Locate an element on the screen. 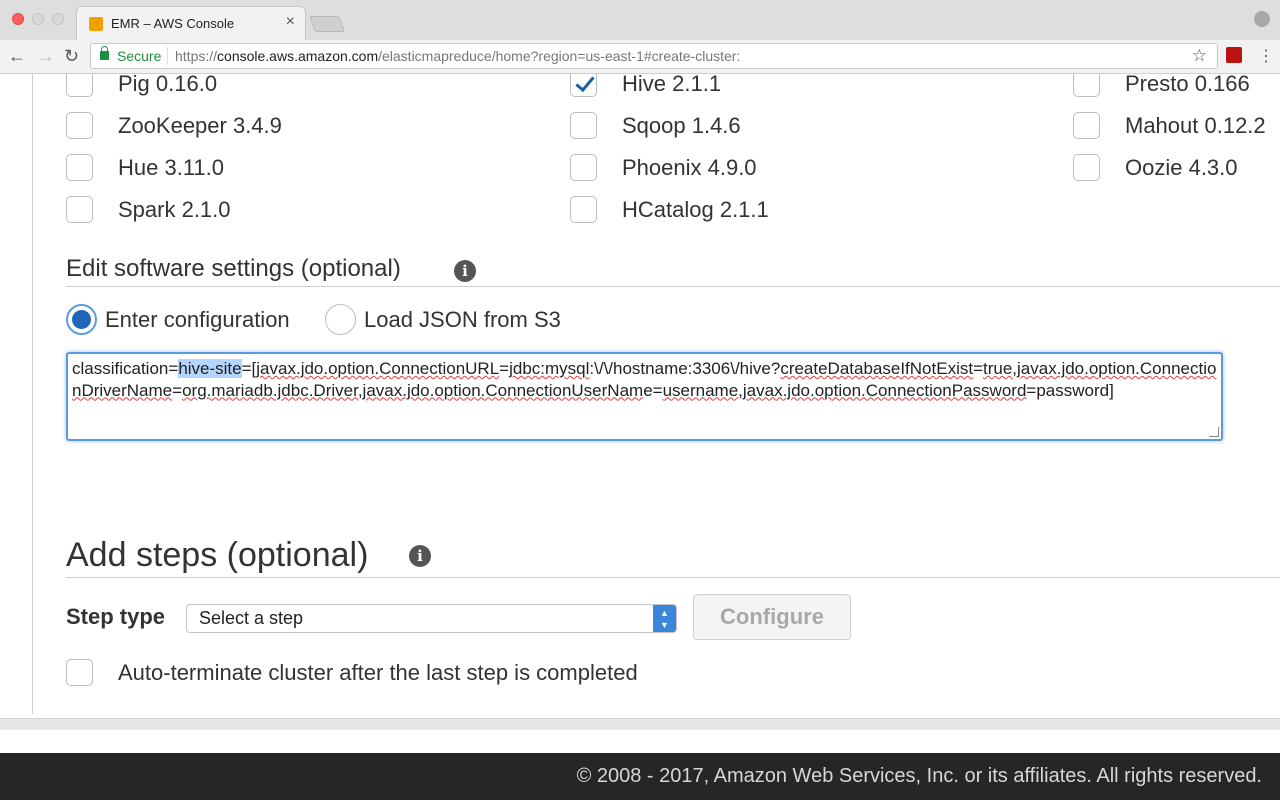  autoterminate-checkbox is located at coordinates (79, 672).